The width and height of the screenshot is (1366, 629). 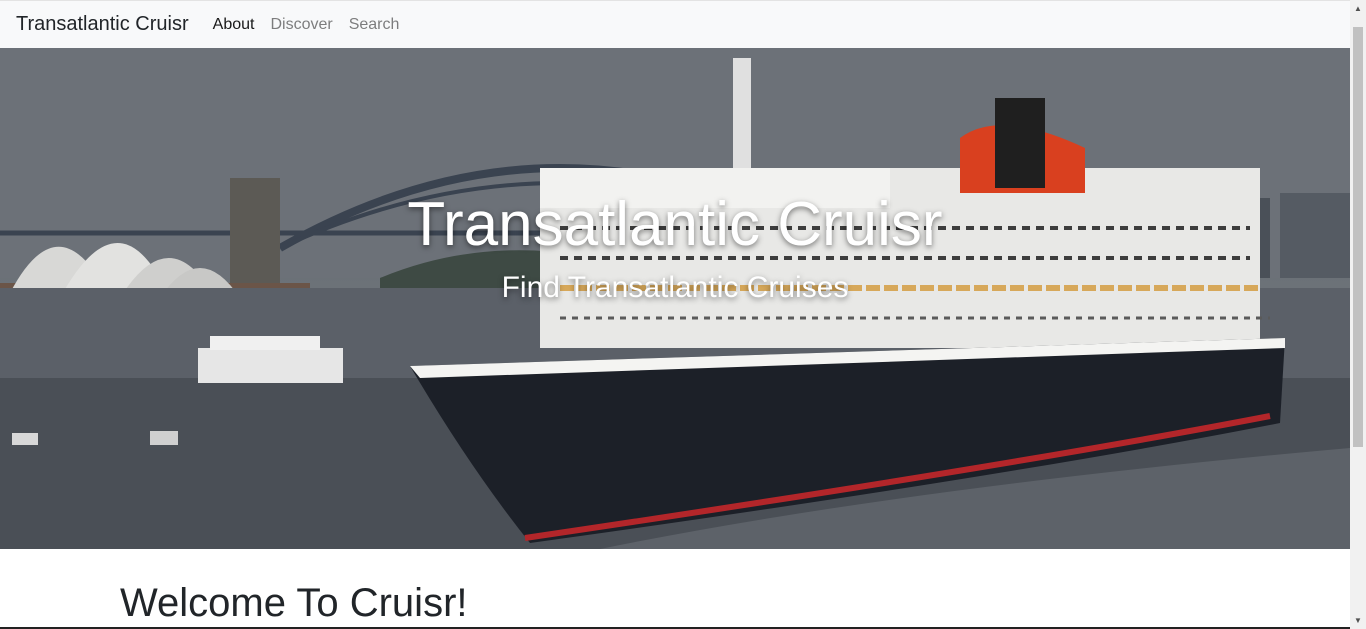 What do you see at coordinates (102, 24) in the screenshot?
I see `brand-link: Transatlantic Cruisr` at bounding box center [102, 24].